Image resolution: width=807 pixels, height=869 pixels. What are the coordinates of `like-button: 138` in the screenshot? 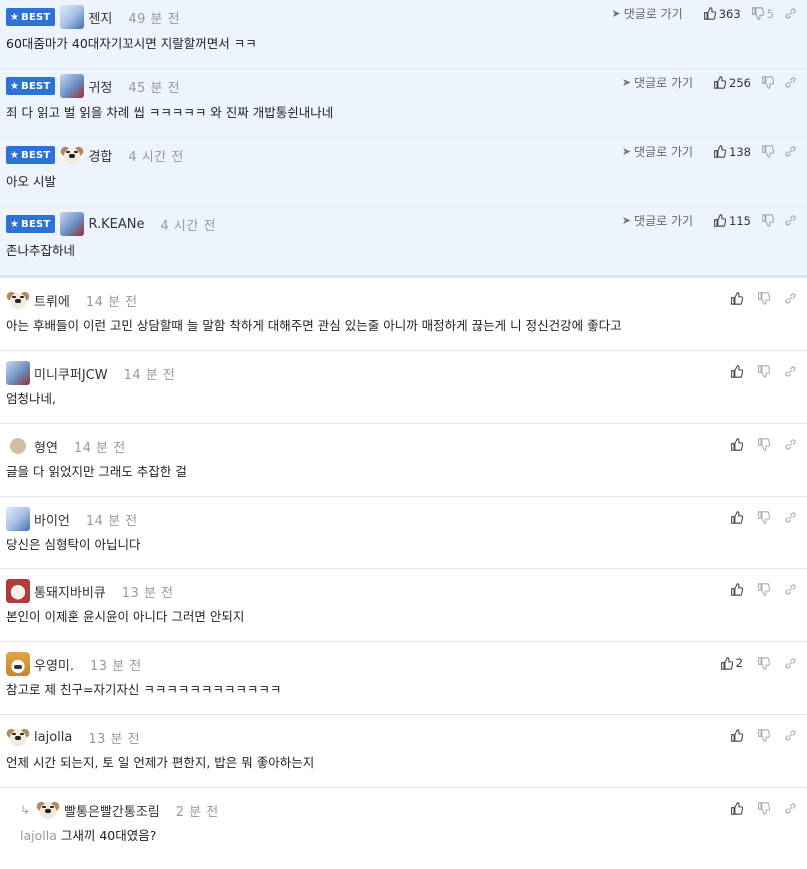 It's located at (732, 152).